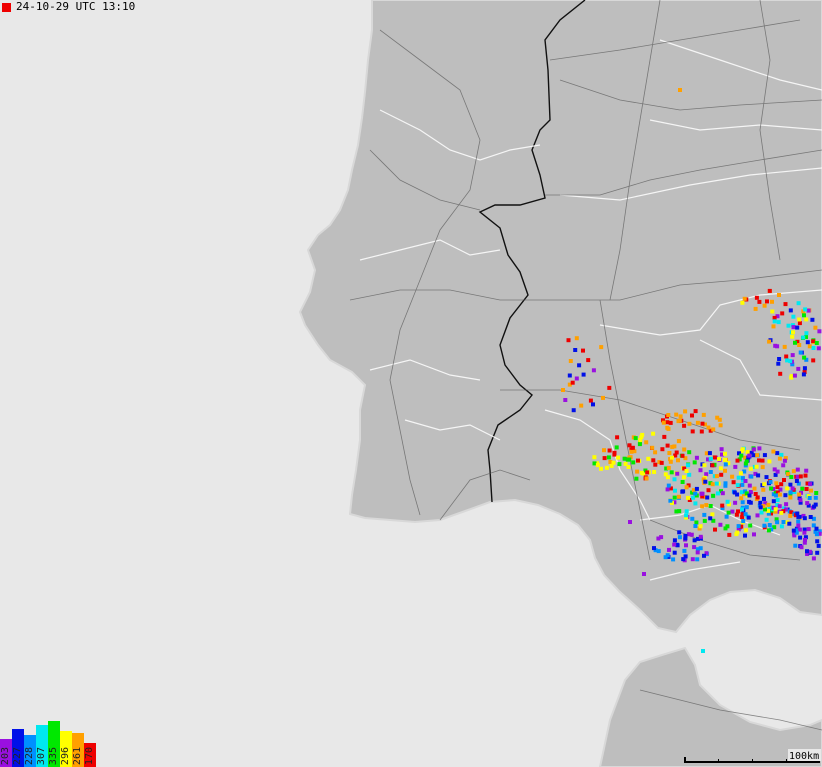  Describe the element at coordinates (30, 751) in the screenshot. I see `legend-bar-228: 228` at that location.